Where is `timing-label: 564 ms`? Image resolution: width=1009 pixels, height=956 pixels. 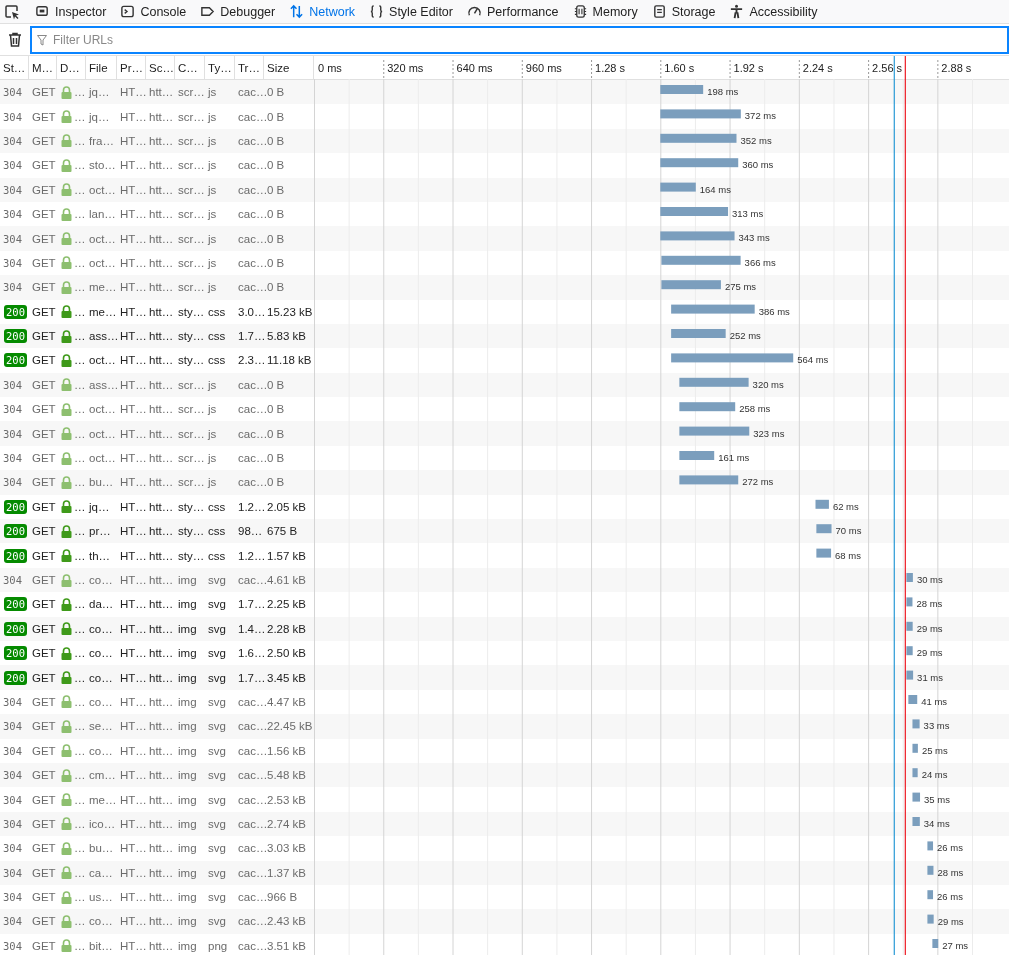
timing-label: 564 ms is located at coordinates (813, 360).